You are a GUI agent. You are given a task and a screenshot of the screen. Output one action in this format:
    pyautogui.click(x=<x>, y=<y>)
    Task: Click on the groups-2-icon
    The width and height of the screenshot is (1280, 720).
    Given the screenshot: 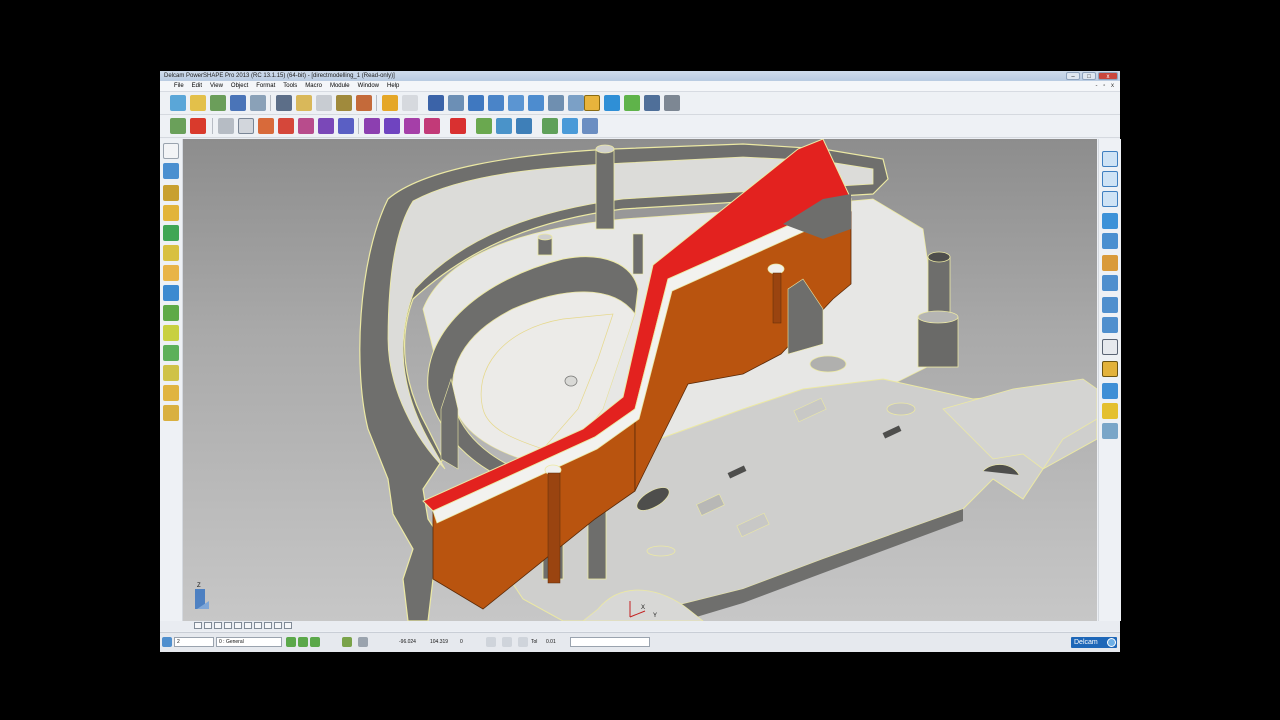 What is the action you would take?
    pyautogui.click(x=570, y=126)
    